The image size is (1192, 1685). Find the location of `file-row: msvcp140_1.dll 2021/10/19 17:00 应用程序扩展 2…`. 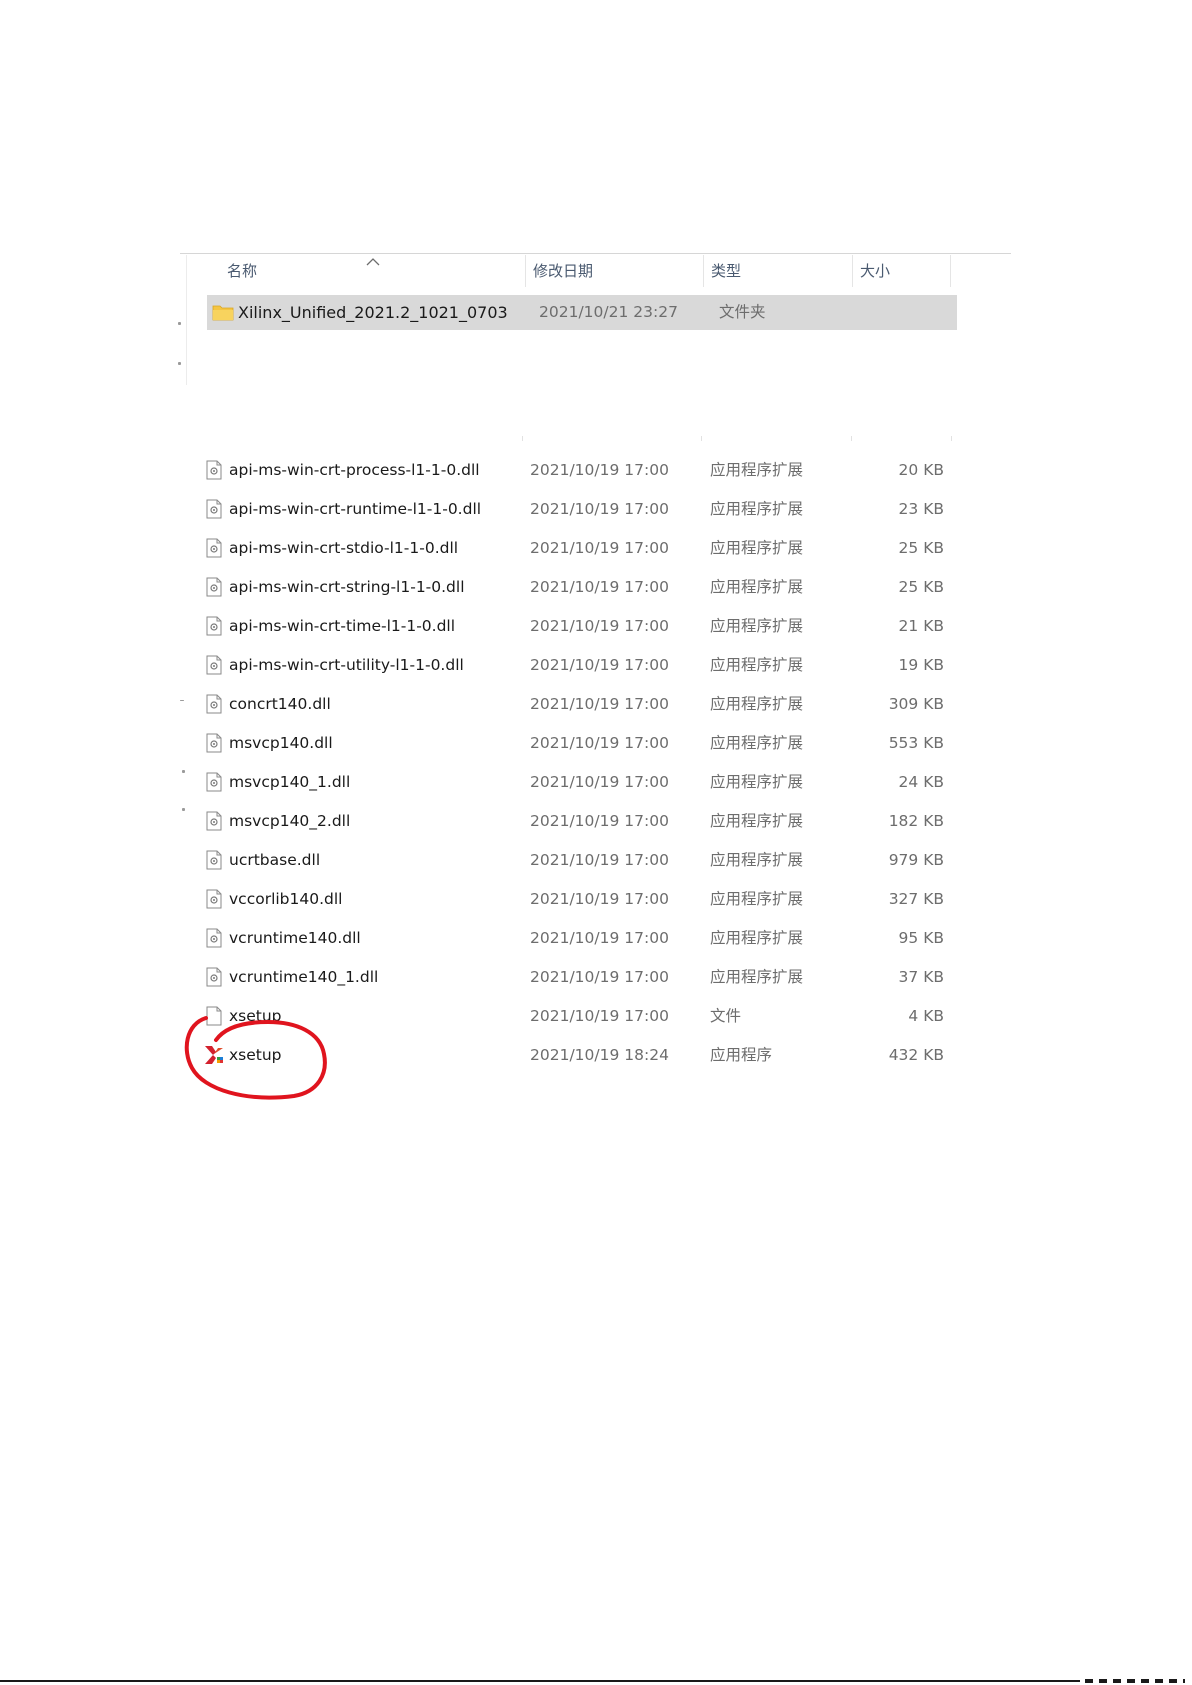

file-row: msvcp140_1.dll 2021/10/19 17:00 应用程序扩展 2… is located at coordinates (580, 782).